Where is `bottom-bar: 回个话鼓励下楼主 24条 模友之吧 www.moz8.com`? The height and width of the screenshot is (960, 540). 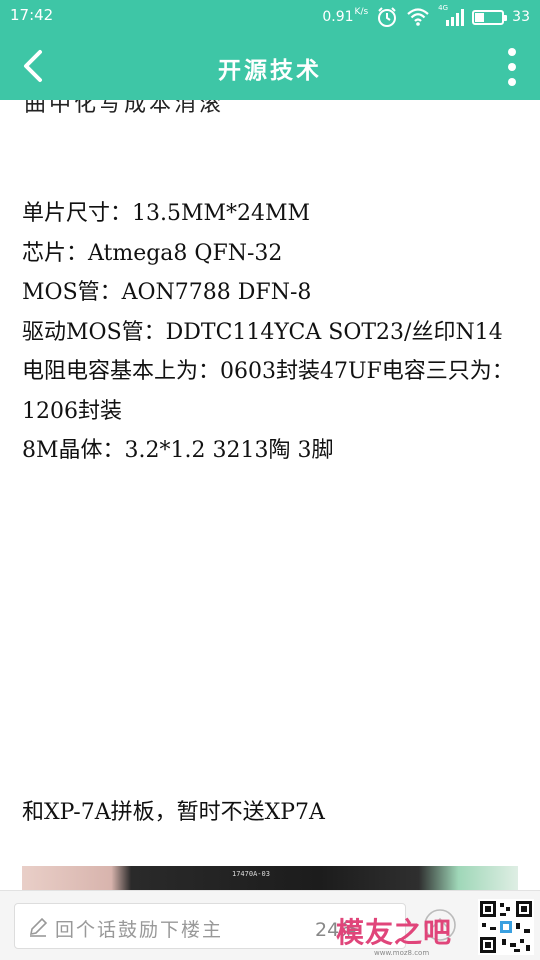
bottom-bar: 回个话鼓励下楼主 24条 模友之吧 www.moz8.com is located at coordinates (270, 925).